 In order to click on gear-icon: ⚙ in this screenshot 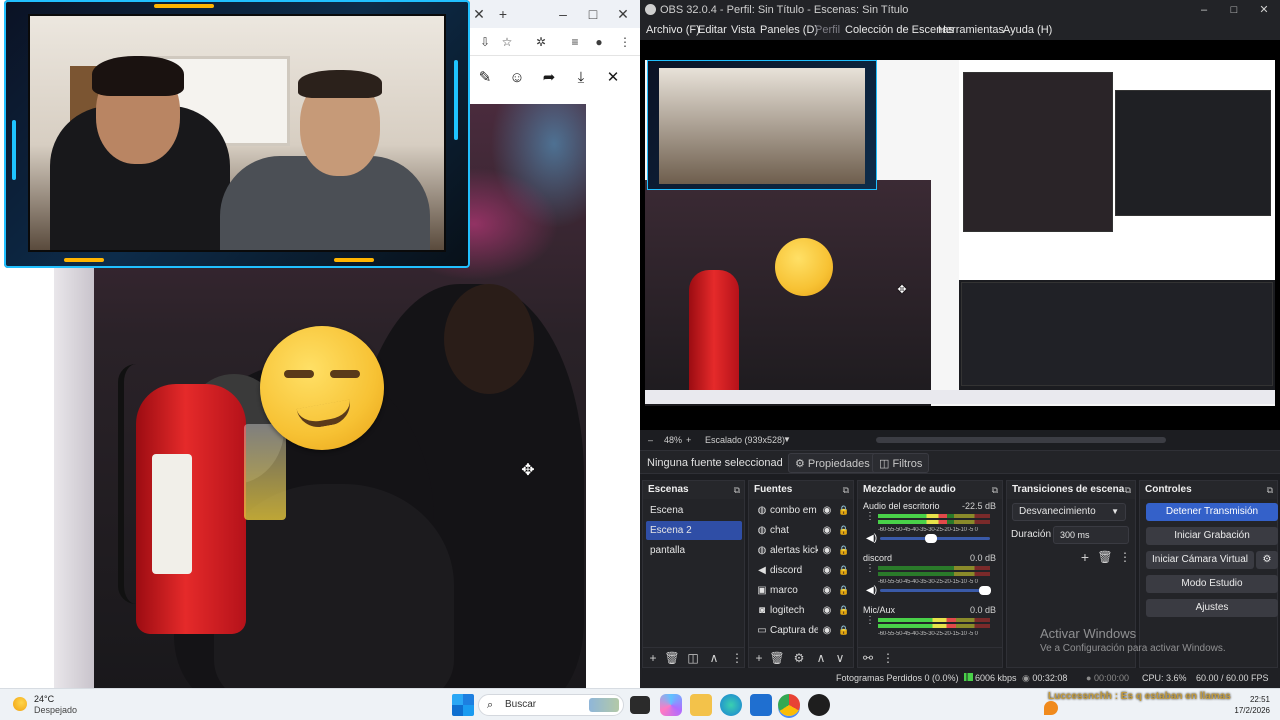, I will do `click(799, 658)`.